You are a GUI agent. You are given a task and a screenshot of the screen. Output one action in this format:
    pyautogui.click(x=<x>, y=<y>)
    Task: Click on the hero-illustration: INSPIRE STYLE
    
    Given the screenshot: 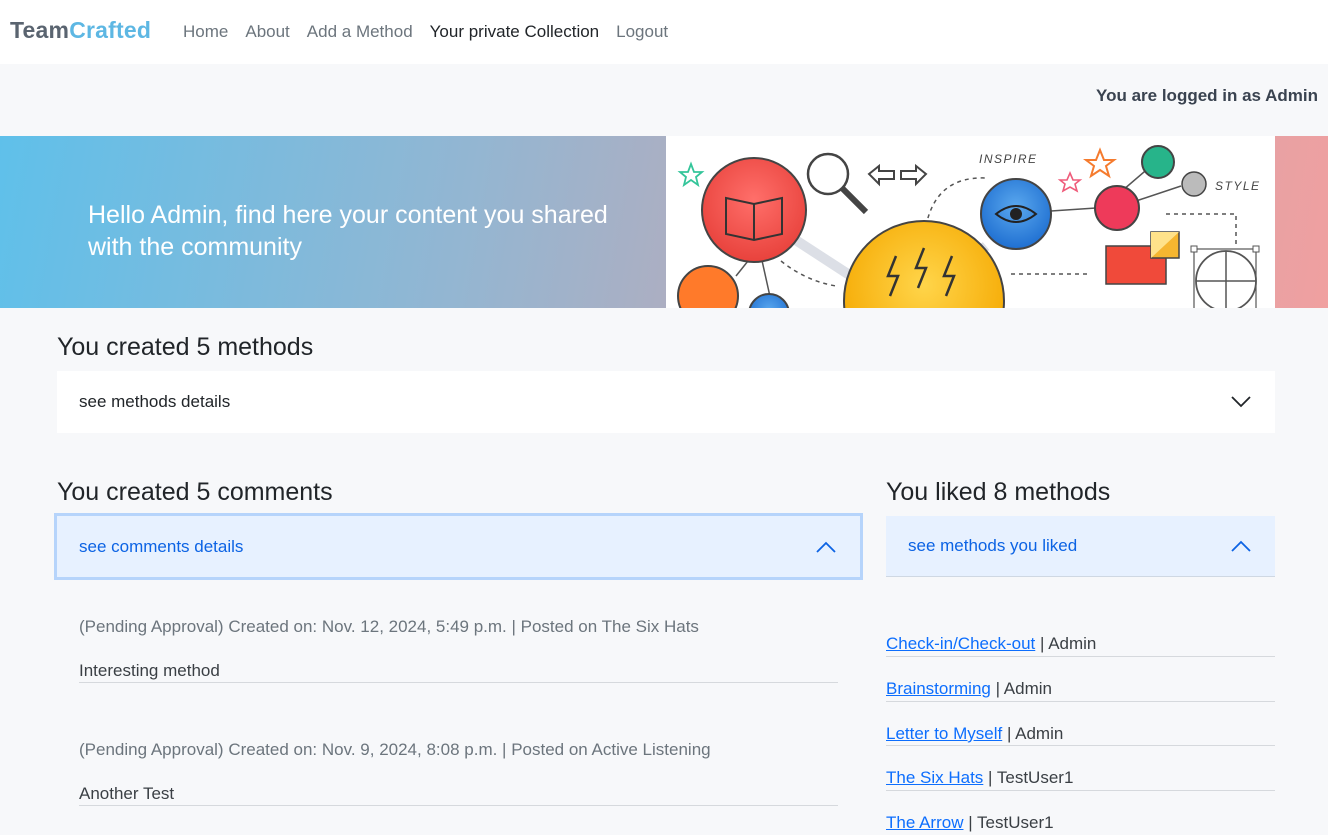 What is the action you would take?
    pyautogui.click(x=970, y=222)
    